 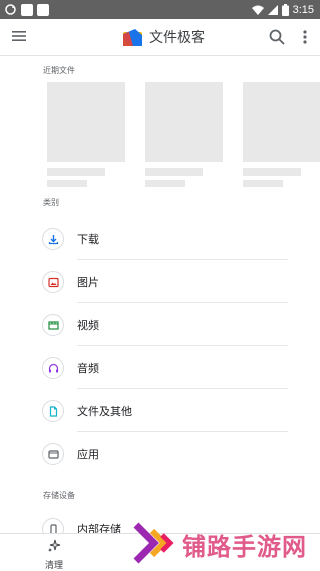 I want to click on signal-icon, so click(x=272, y=9).